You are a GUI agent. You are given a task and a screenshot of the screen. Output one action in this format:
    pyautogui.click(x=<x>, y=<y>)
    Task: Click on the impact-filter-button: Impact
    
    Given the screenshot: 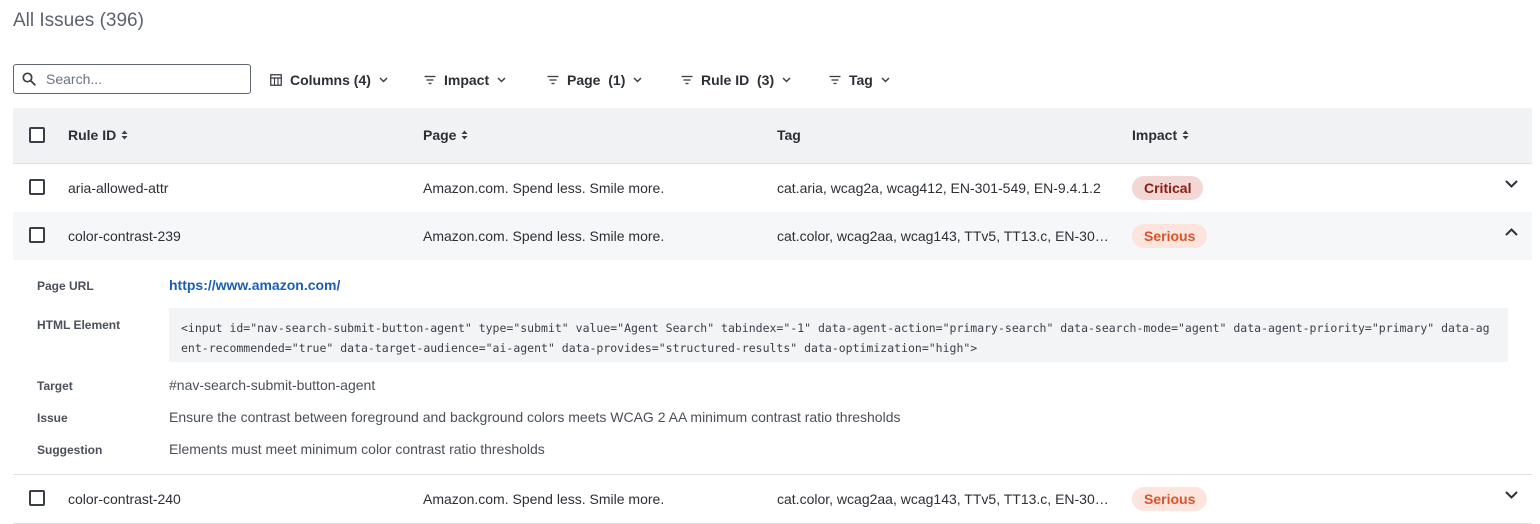 What is the action you would take?
    pyautogui.click(x=465, y=80)
    